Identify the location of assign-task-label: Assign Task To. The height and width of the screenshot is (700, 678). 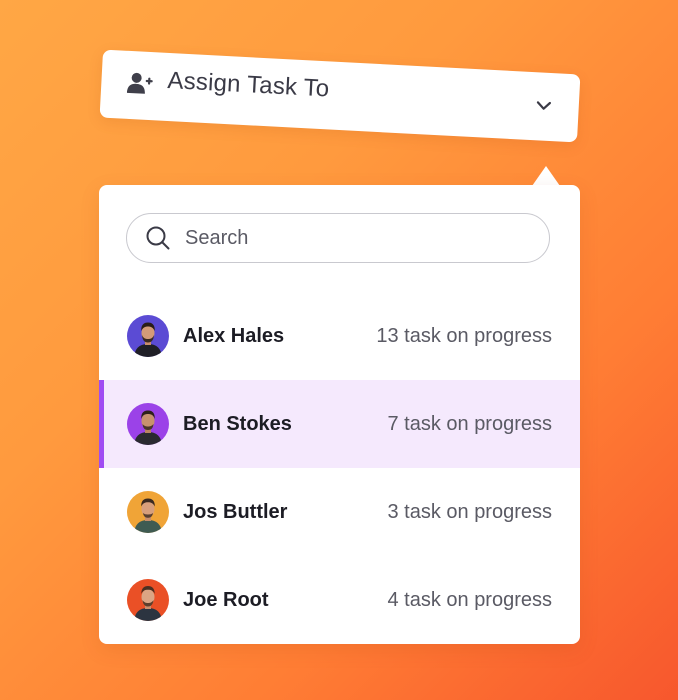
(248, 84).